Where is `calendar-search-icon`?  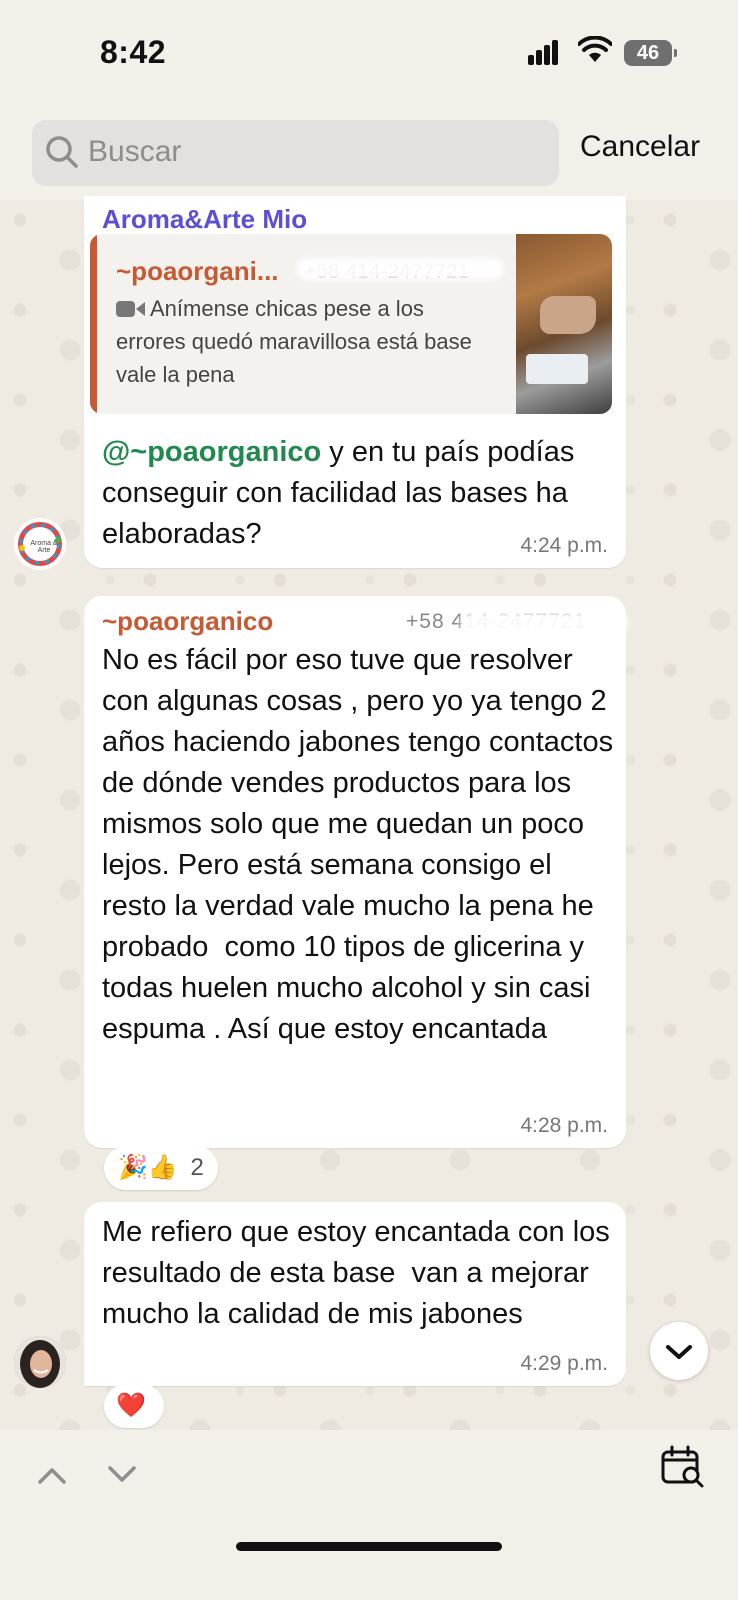
calendar-search-icon is located at coordinates (683, 1467).